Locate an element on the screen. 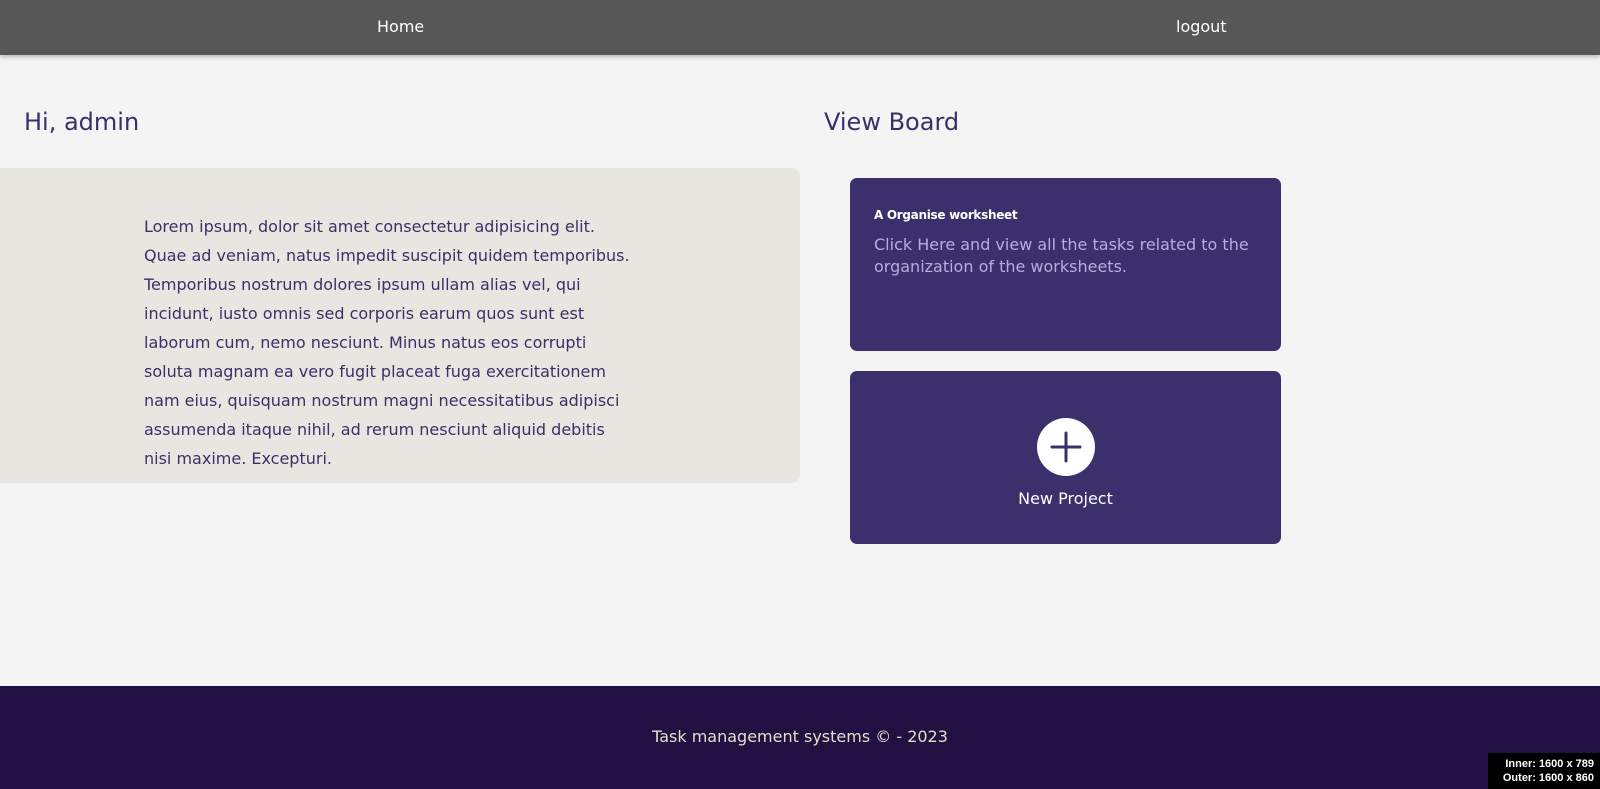 The image size is (1600, 789). viewport-size-badge: Inner: 1600 x 789 Outer: 1600 x 860 is located at coordinates (1544, 771).